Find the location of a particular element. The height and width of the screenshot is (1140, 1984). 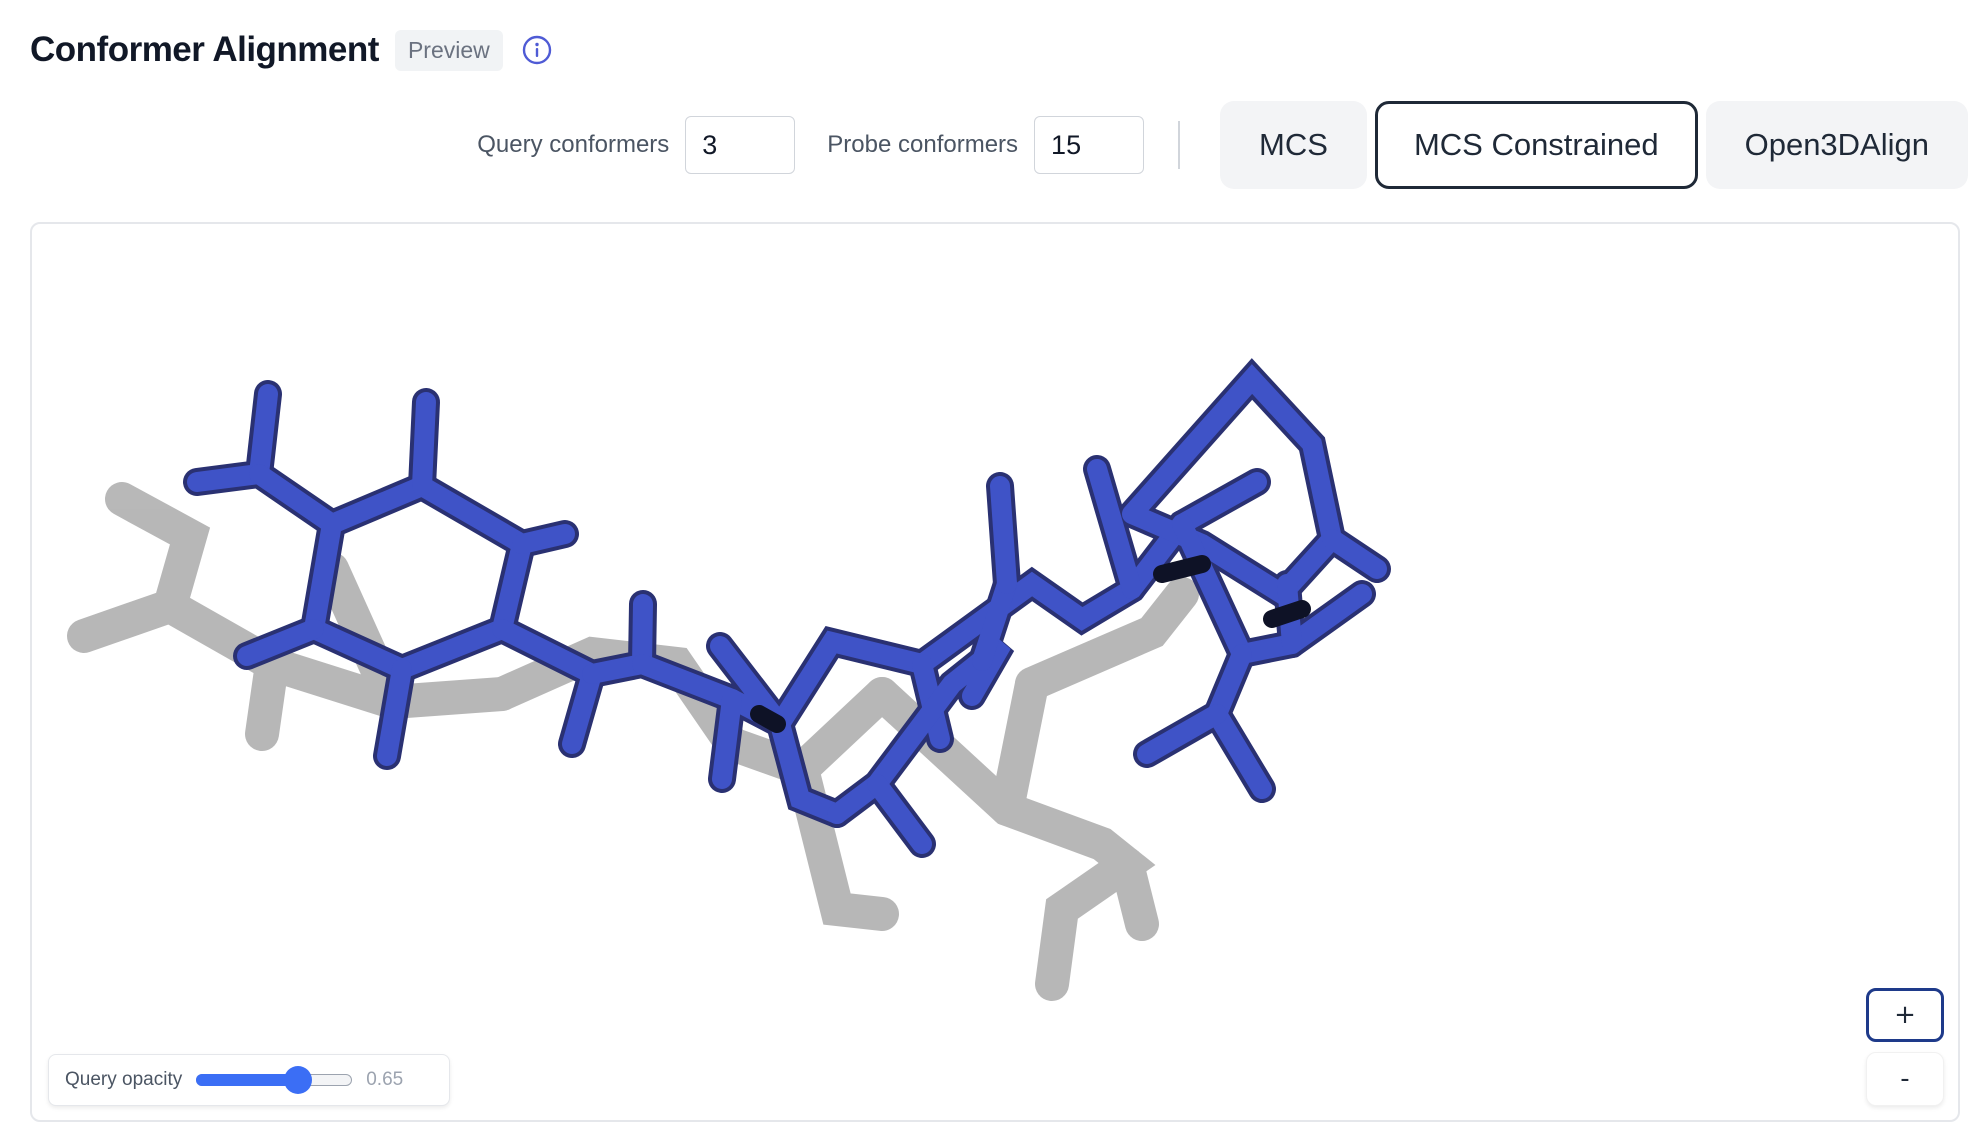

probe-conformers-label: Probe conformers is located at coordinates (923, 144).